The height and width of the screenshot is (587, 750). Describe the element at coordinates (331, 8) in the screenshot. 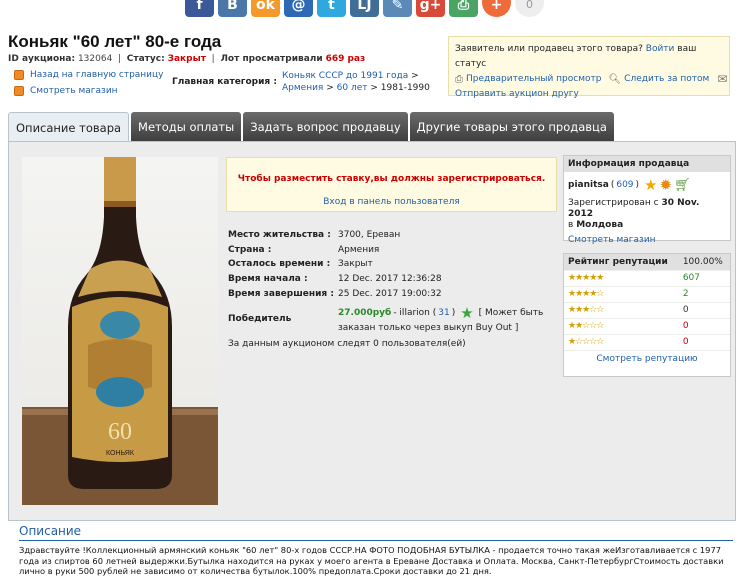

I see `twitter-share-button: t` at that location.